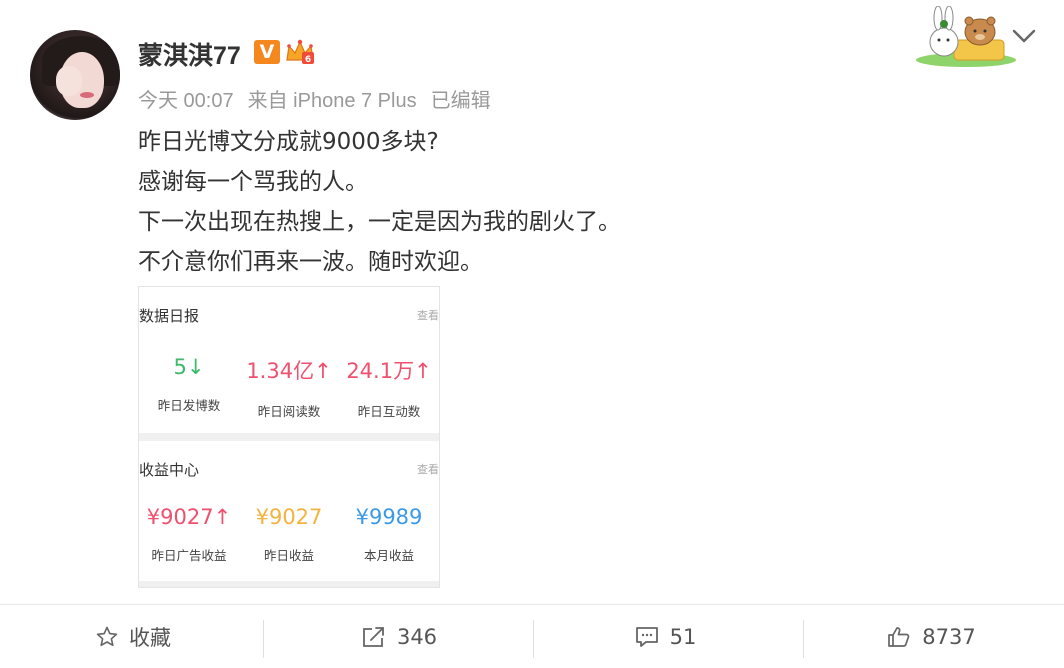 This screenshot has width=1064, height=668. I want to click on post-time: 今天 00:07, so click(186, 101).